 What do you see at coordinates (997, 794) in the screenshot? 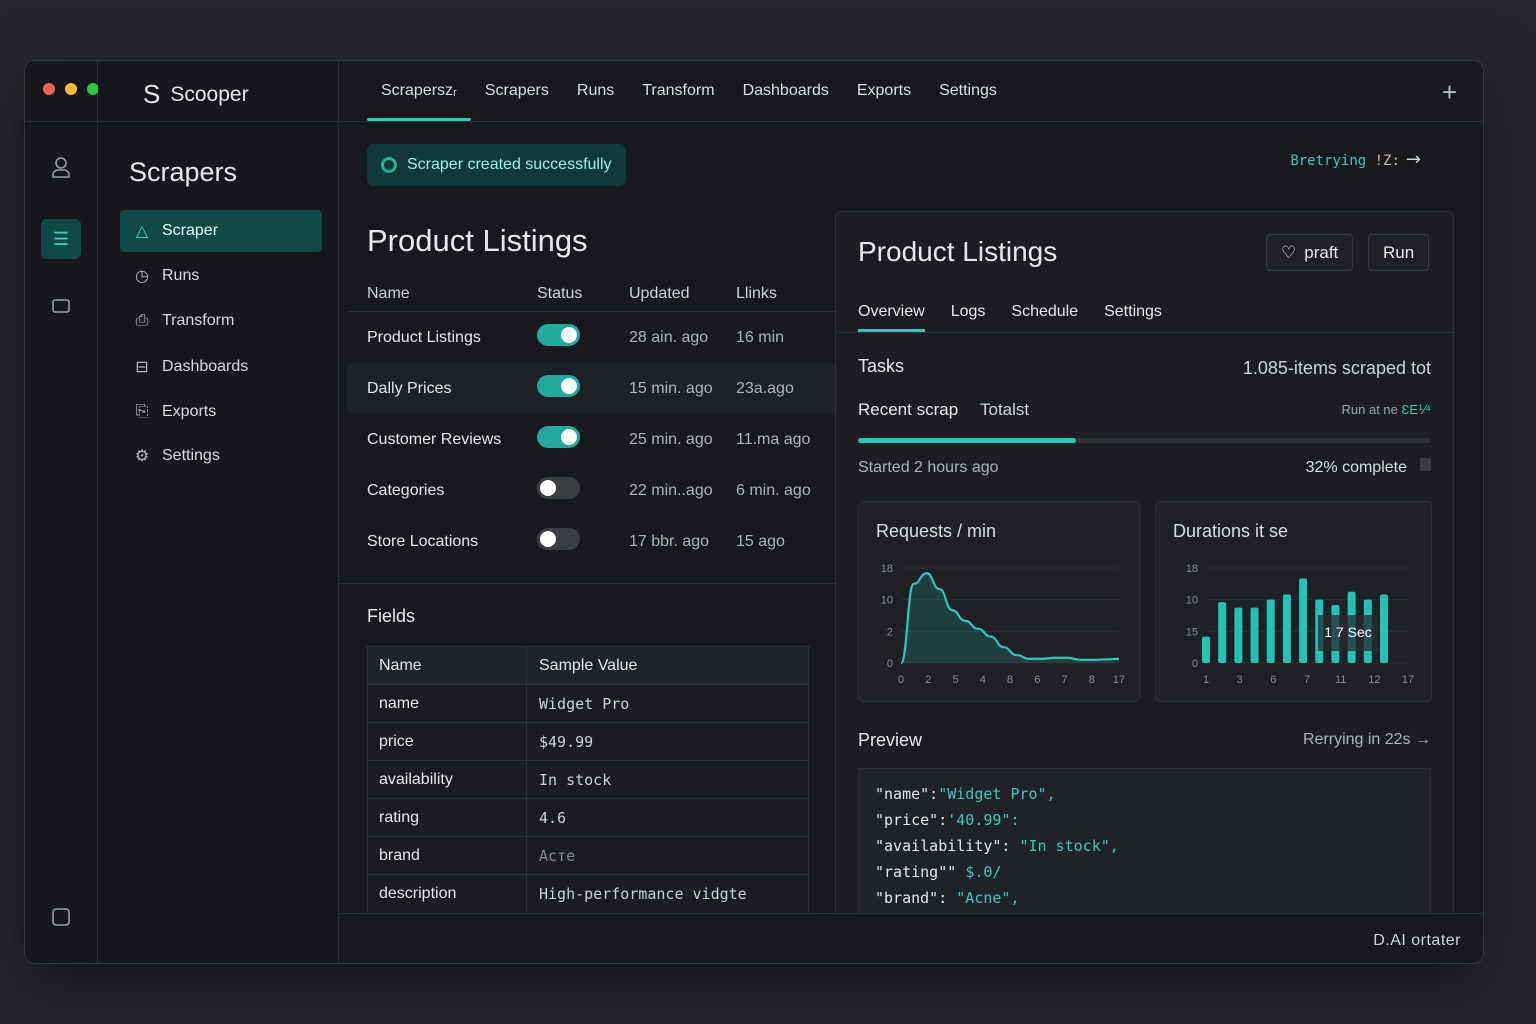
I see `json-value: "Widget Pro",` at bounding box center [997, 794].